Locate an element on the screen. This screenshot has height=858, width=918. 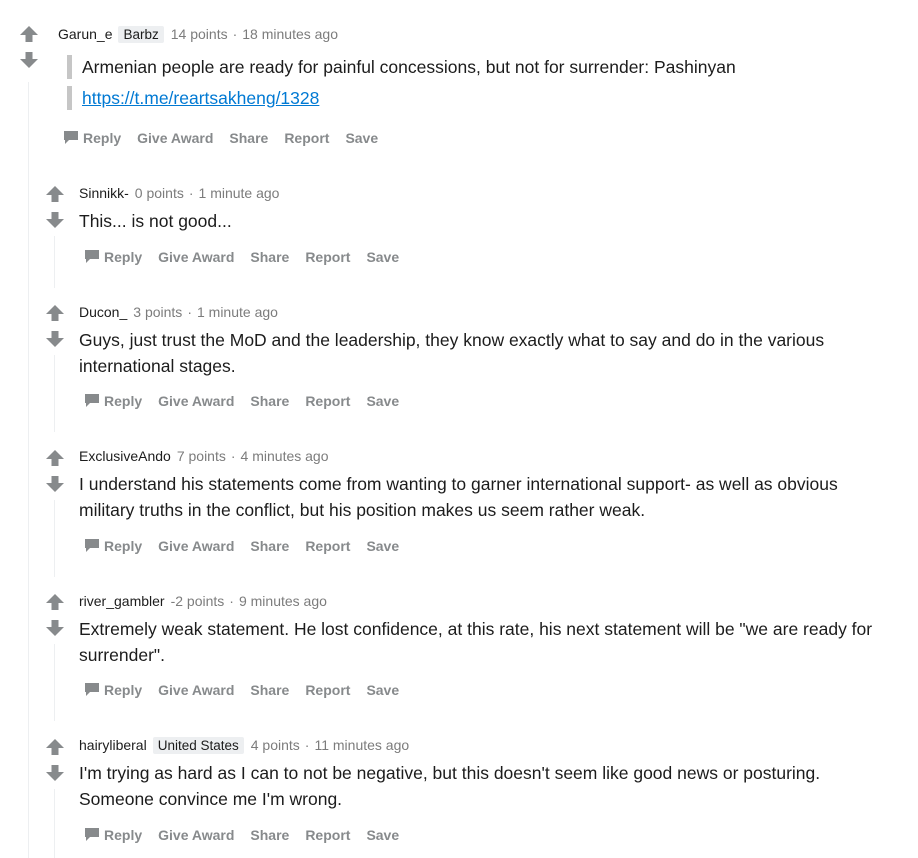
user-flair: United States is located at coordinates (198, 745).